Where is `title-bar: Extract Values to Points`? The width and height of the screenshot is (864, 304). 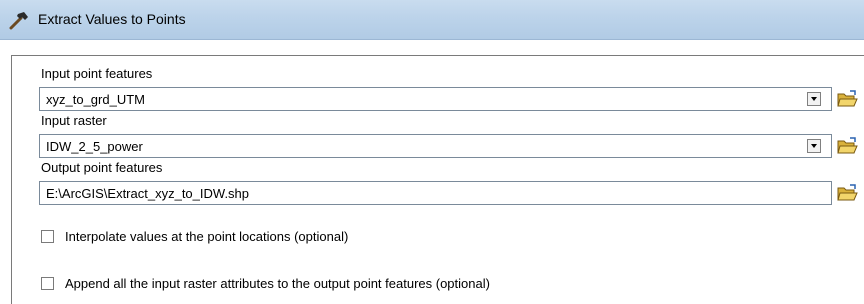
title-bar: Extract Values to Points is located at coordinates (432, 20).